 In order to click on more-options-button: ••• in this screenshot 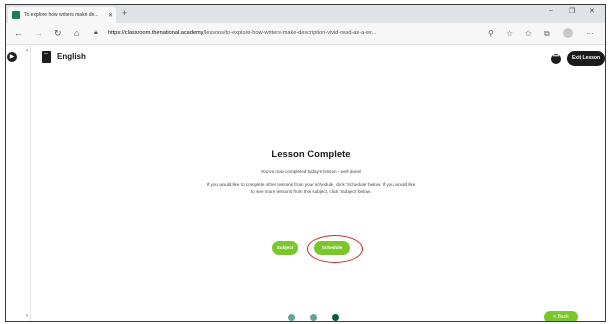, I will do `click(556, 59)`.